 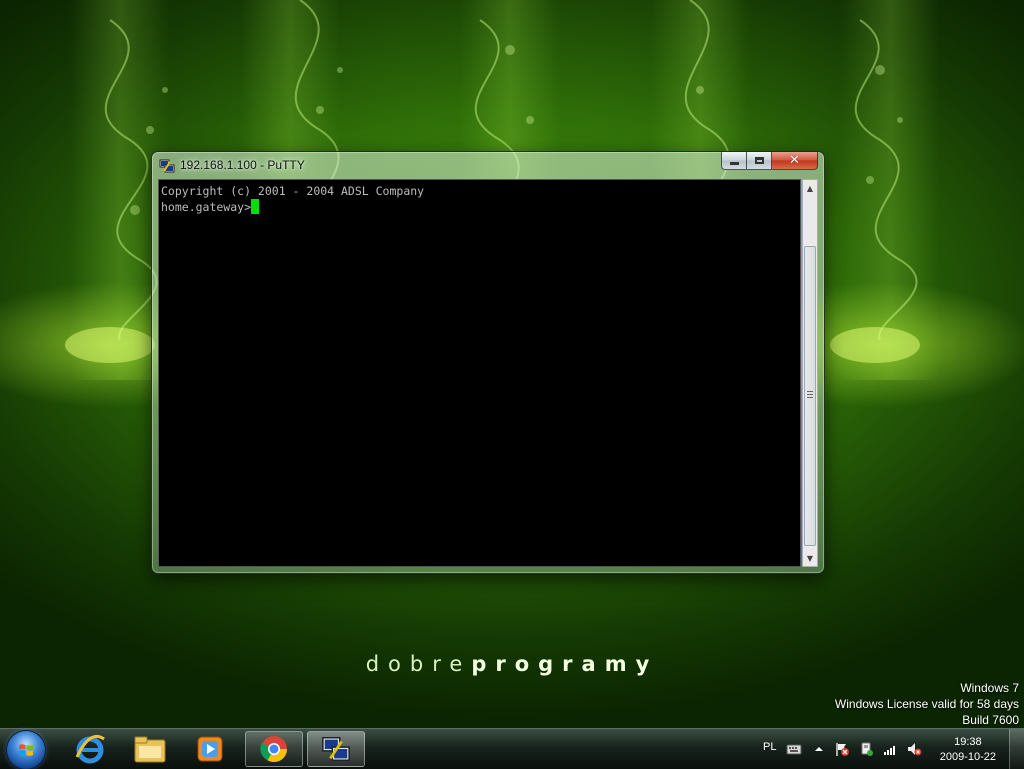 I want to click on terminal-prompt-line: home.gateway>, so click(x=480, y=207).